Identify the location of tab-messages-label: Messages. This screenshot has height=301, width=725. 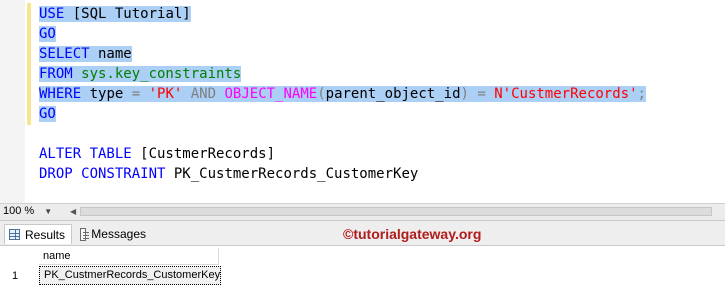
(118, 234).